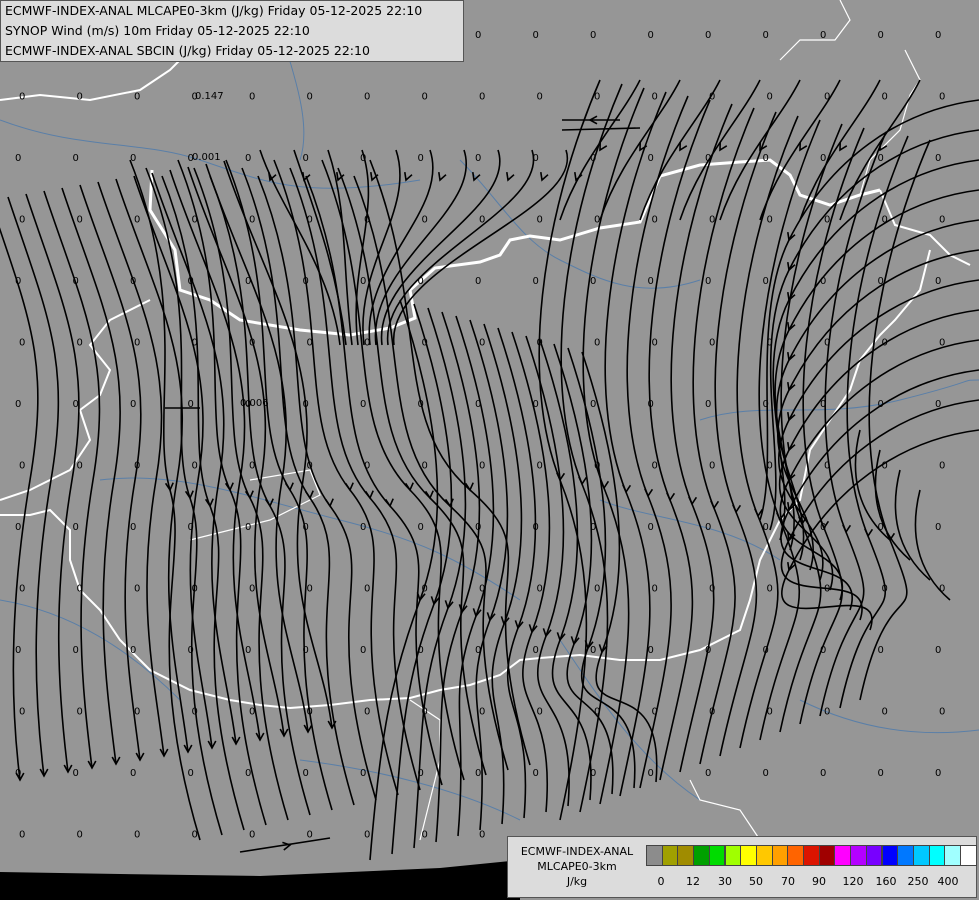 This screenshot has width=979, height=900. Describe the element at coordinates (577, 851) in the screenshot. I see `legend-title-line1: ECMWF-INDEX-ANAL` at that location.